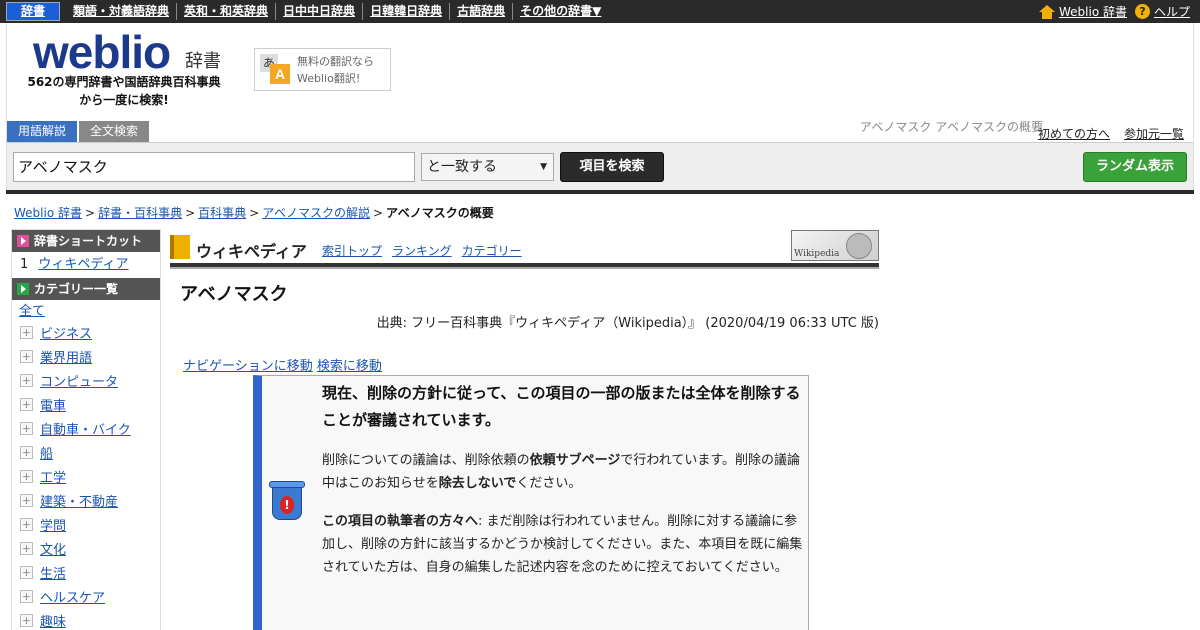 The height and width of the screenshot is (630, 1200). What do you see at coordinates (86, 524) in the screenshot?
I see `category-item: + 学問` at bounding box center [86, 524].